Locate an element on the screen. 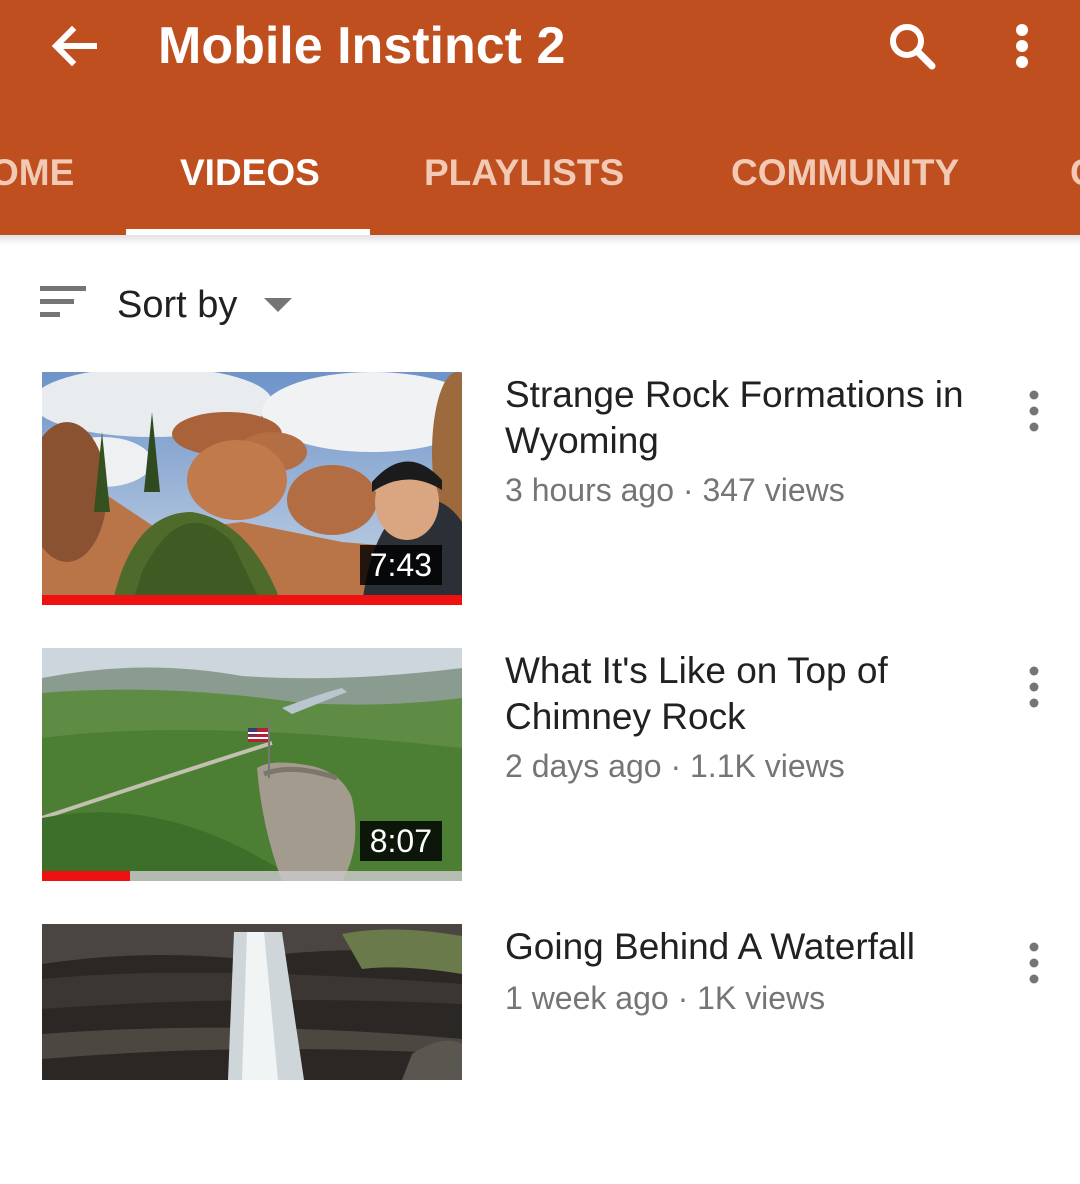 The height and width of the screenshot is (1184, 1080). sort-by-dropdown: Sort by is located at coordinates (186, 305).